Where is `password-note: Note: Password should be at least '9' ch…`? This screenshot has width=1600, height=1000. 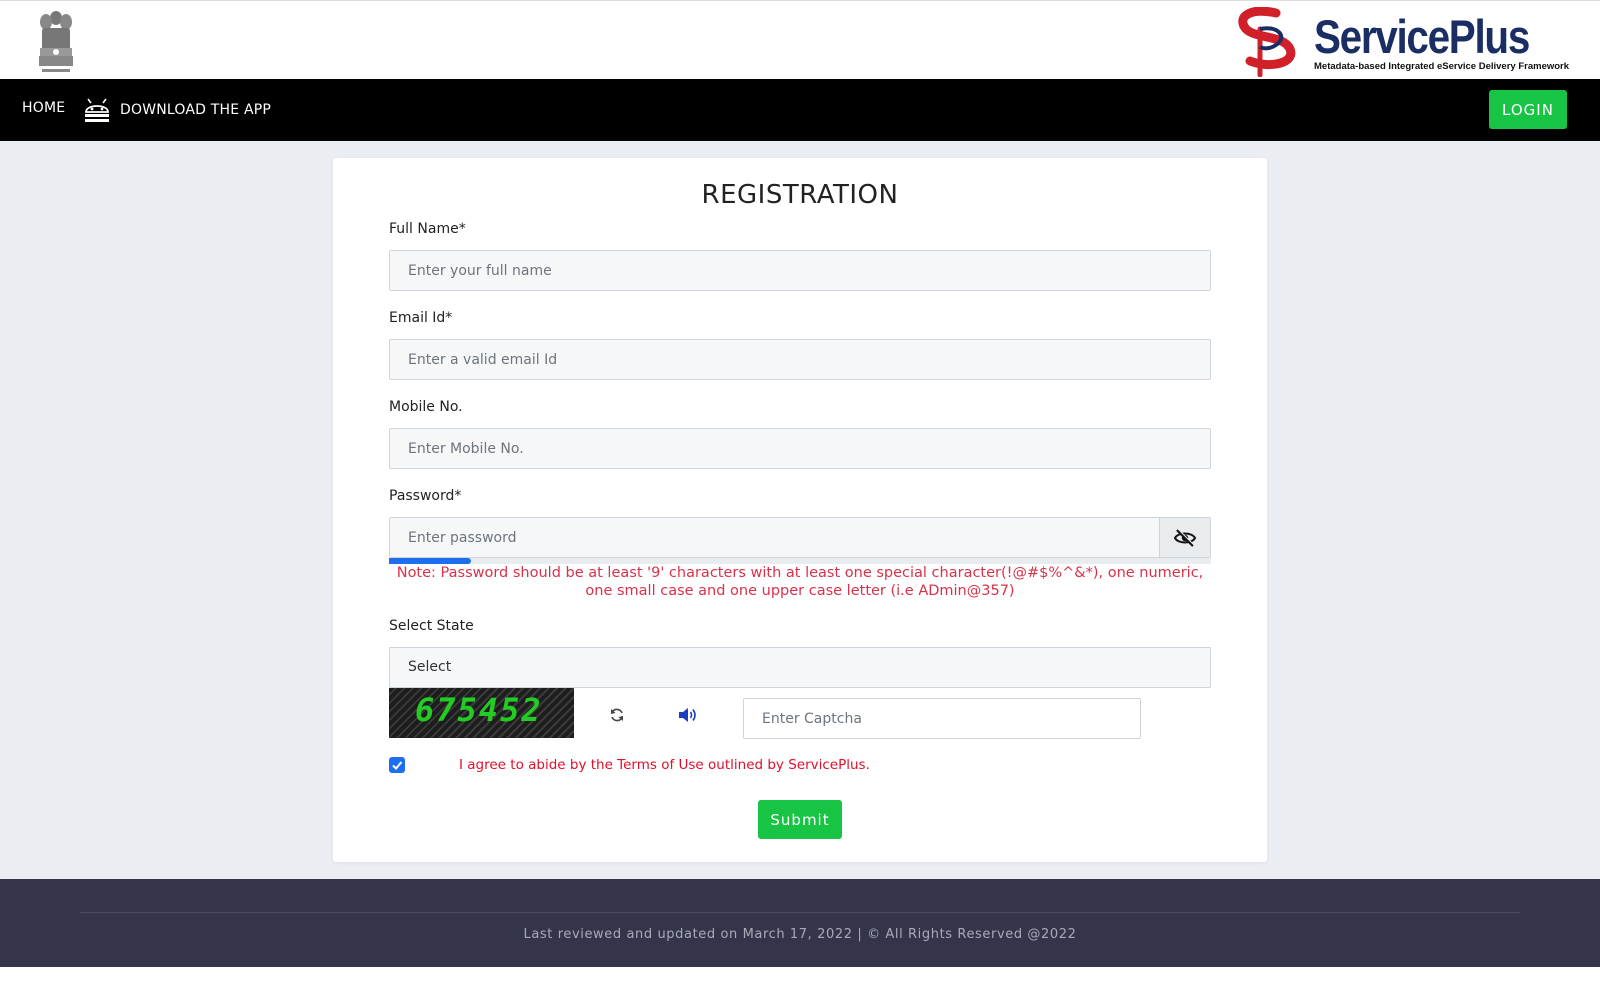 password-note: Note: Password should be at least '9' ch… is located at coordinates (800, 582).